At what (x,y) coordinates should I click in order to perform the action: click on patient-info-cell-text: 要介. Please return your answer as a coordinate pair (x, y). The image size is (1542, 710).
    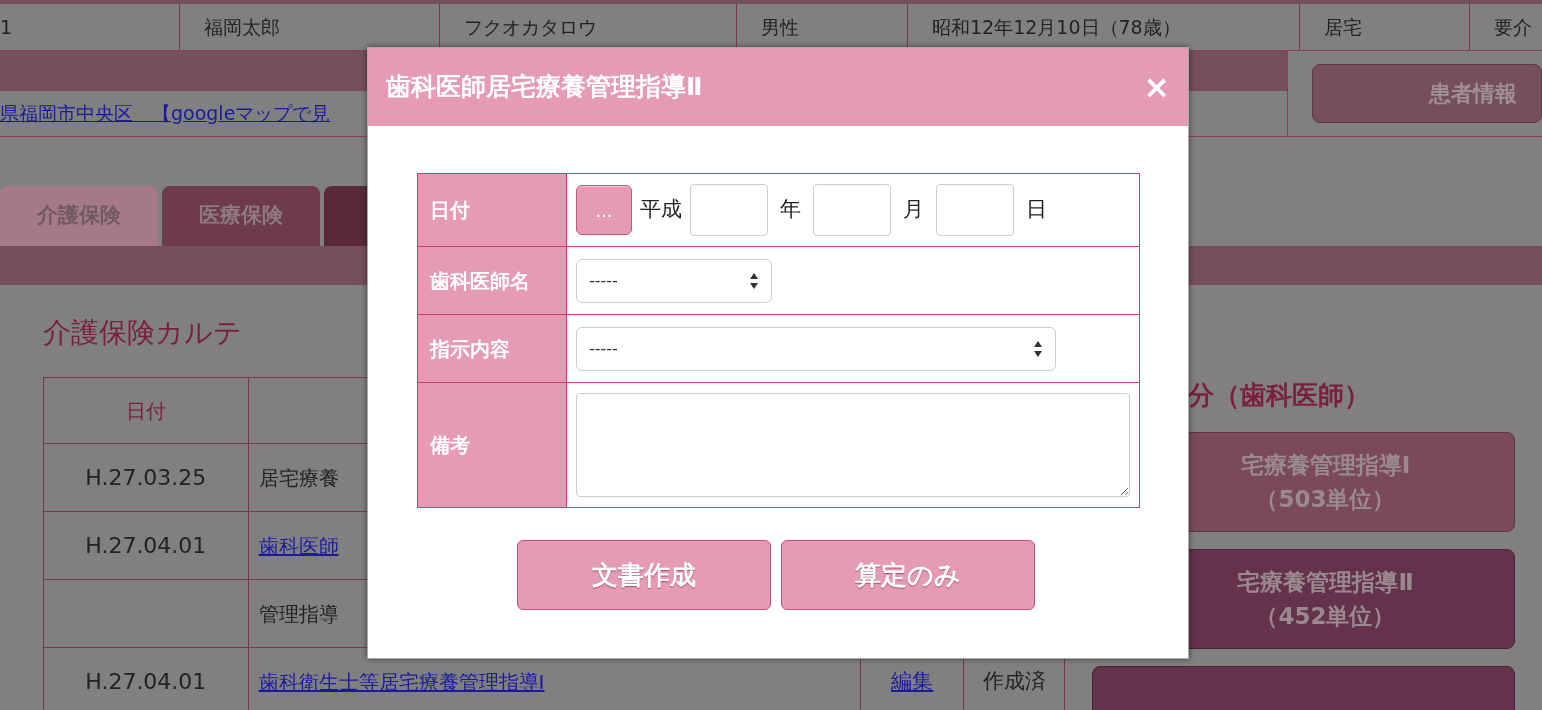
    Looking at the image, I should click on (1513, 27).